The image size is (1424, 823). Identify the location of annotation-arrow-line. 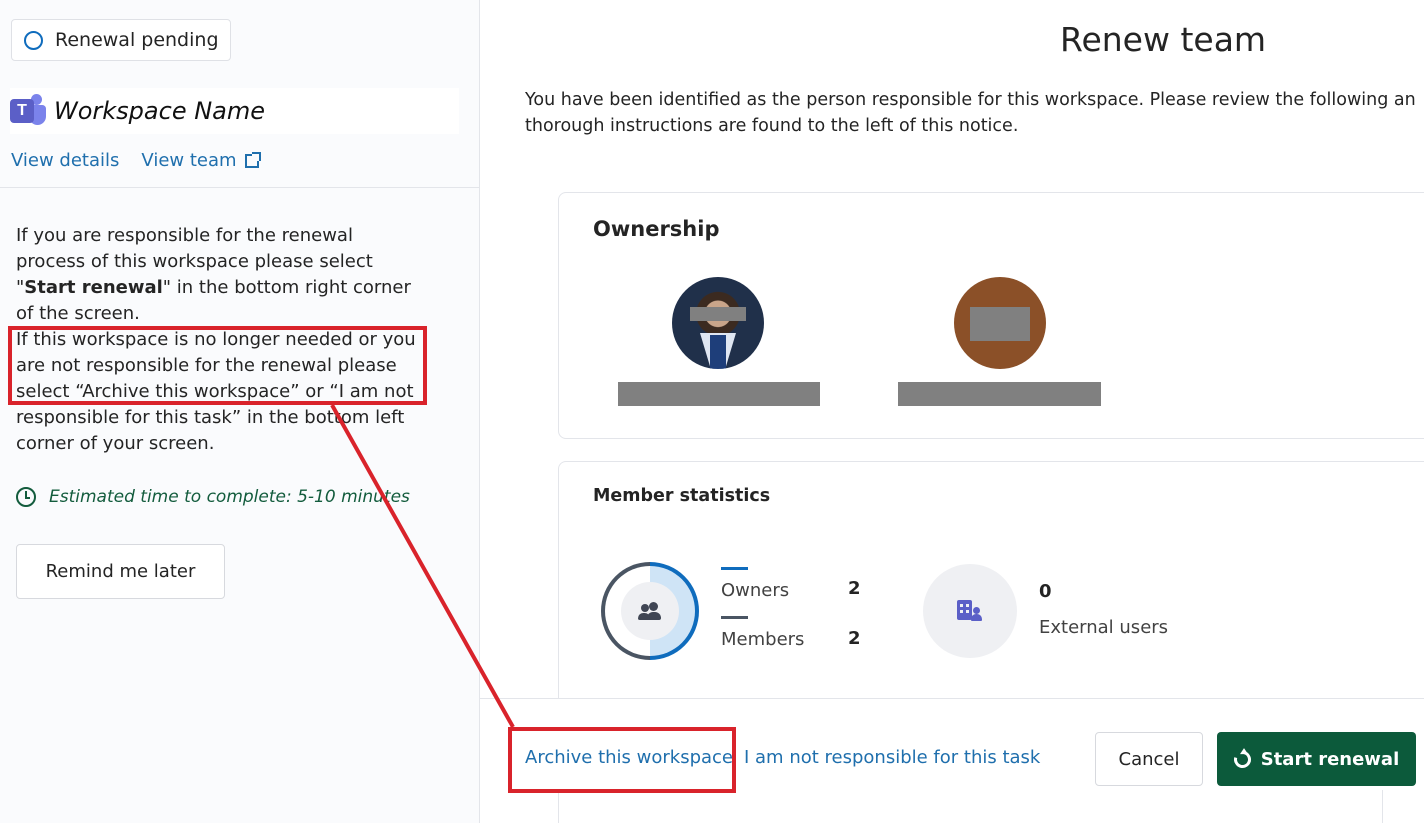
(422, 566).